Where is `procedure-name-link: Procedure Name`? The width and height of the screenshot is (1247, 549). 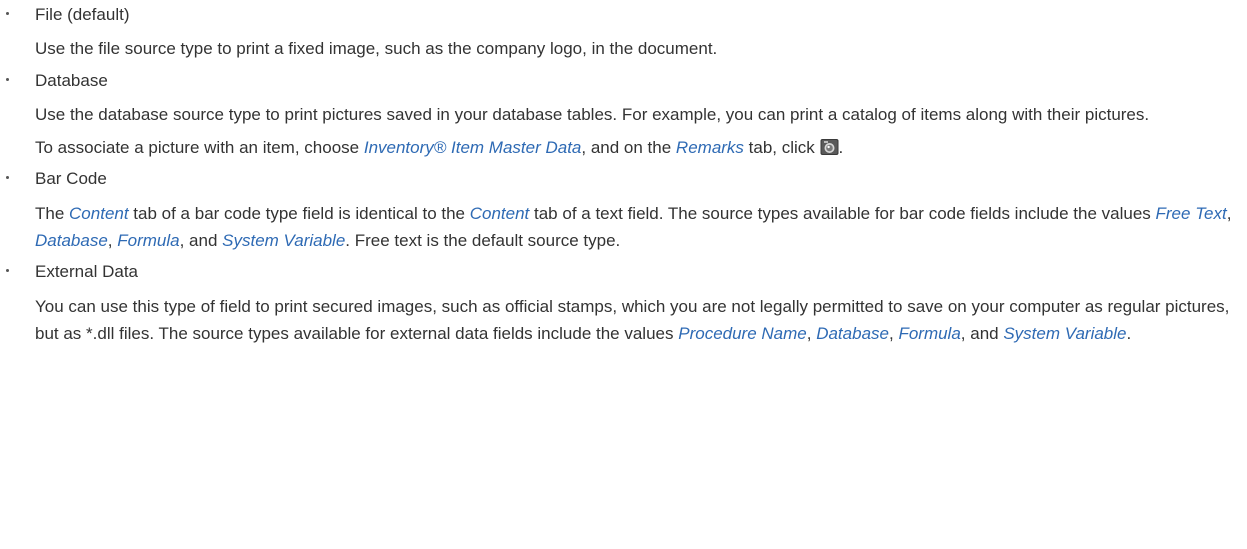 procedure-name-link: Procedure Name is located at coordinates (742, 333).